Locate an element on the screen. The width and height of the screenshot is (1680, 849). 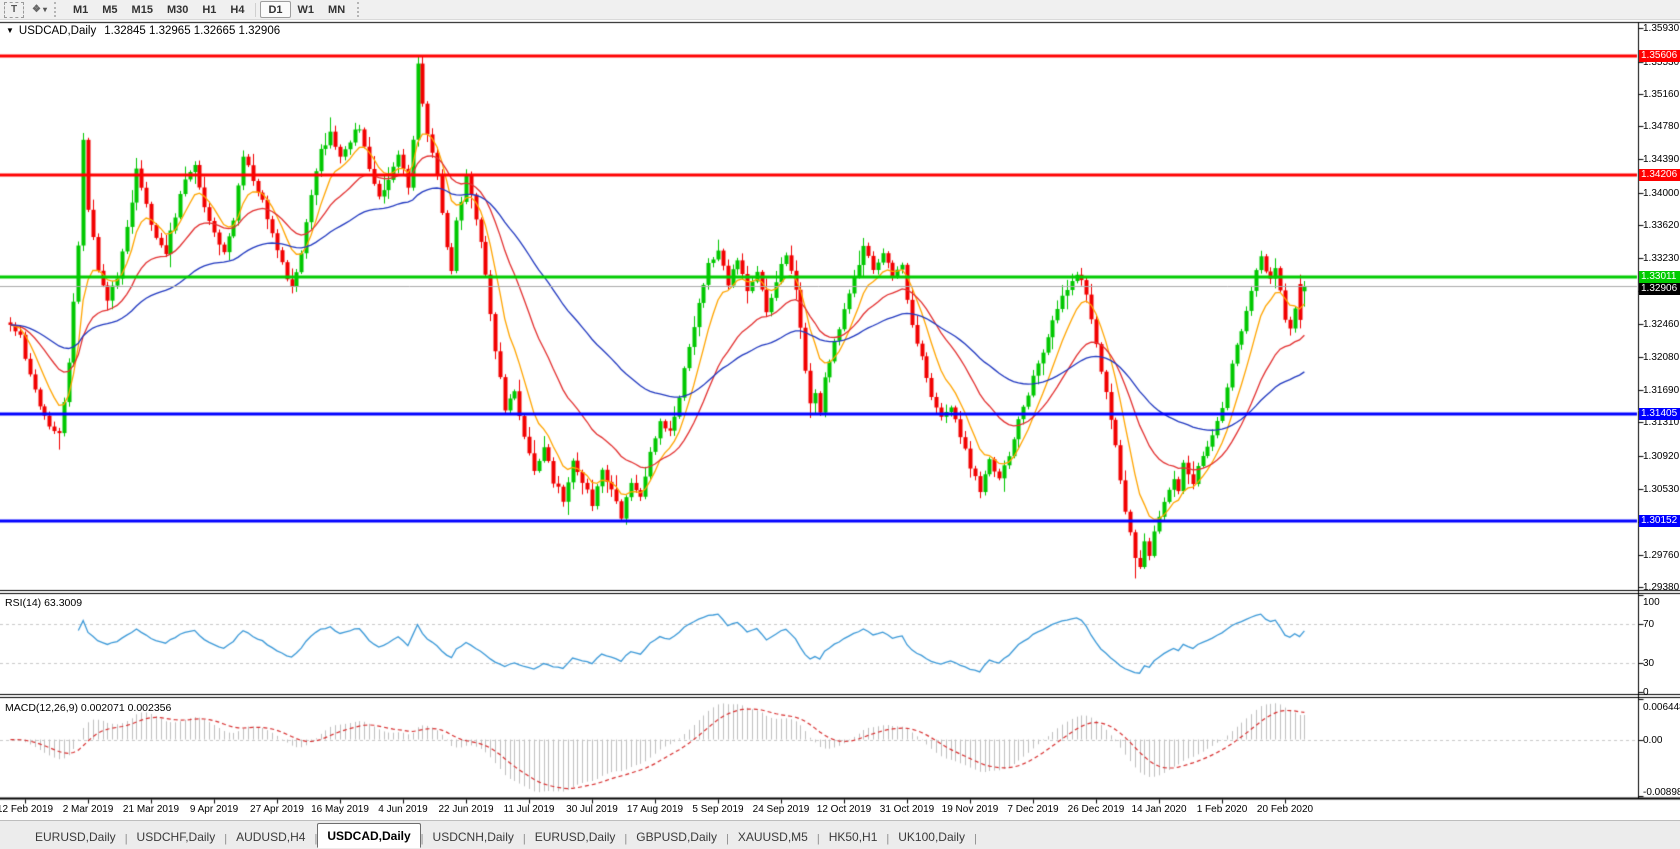
styler-tool-button: ❖ ▾ is located at coordinates (39, 9).